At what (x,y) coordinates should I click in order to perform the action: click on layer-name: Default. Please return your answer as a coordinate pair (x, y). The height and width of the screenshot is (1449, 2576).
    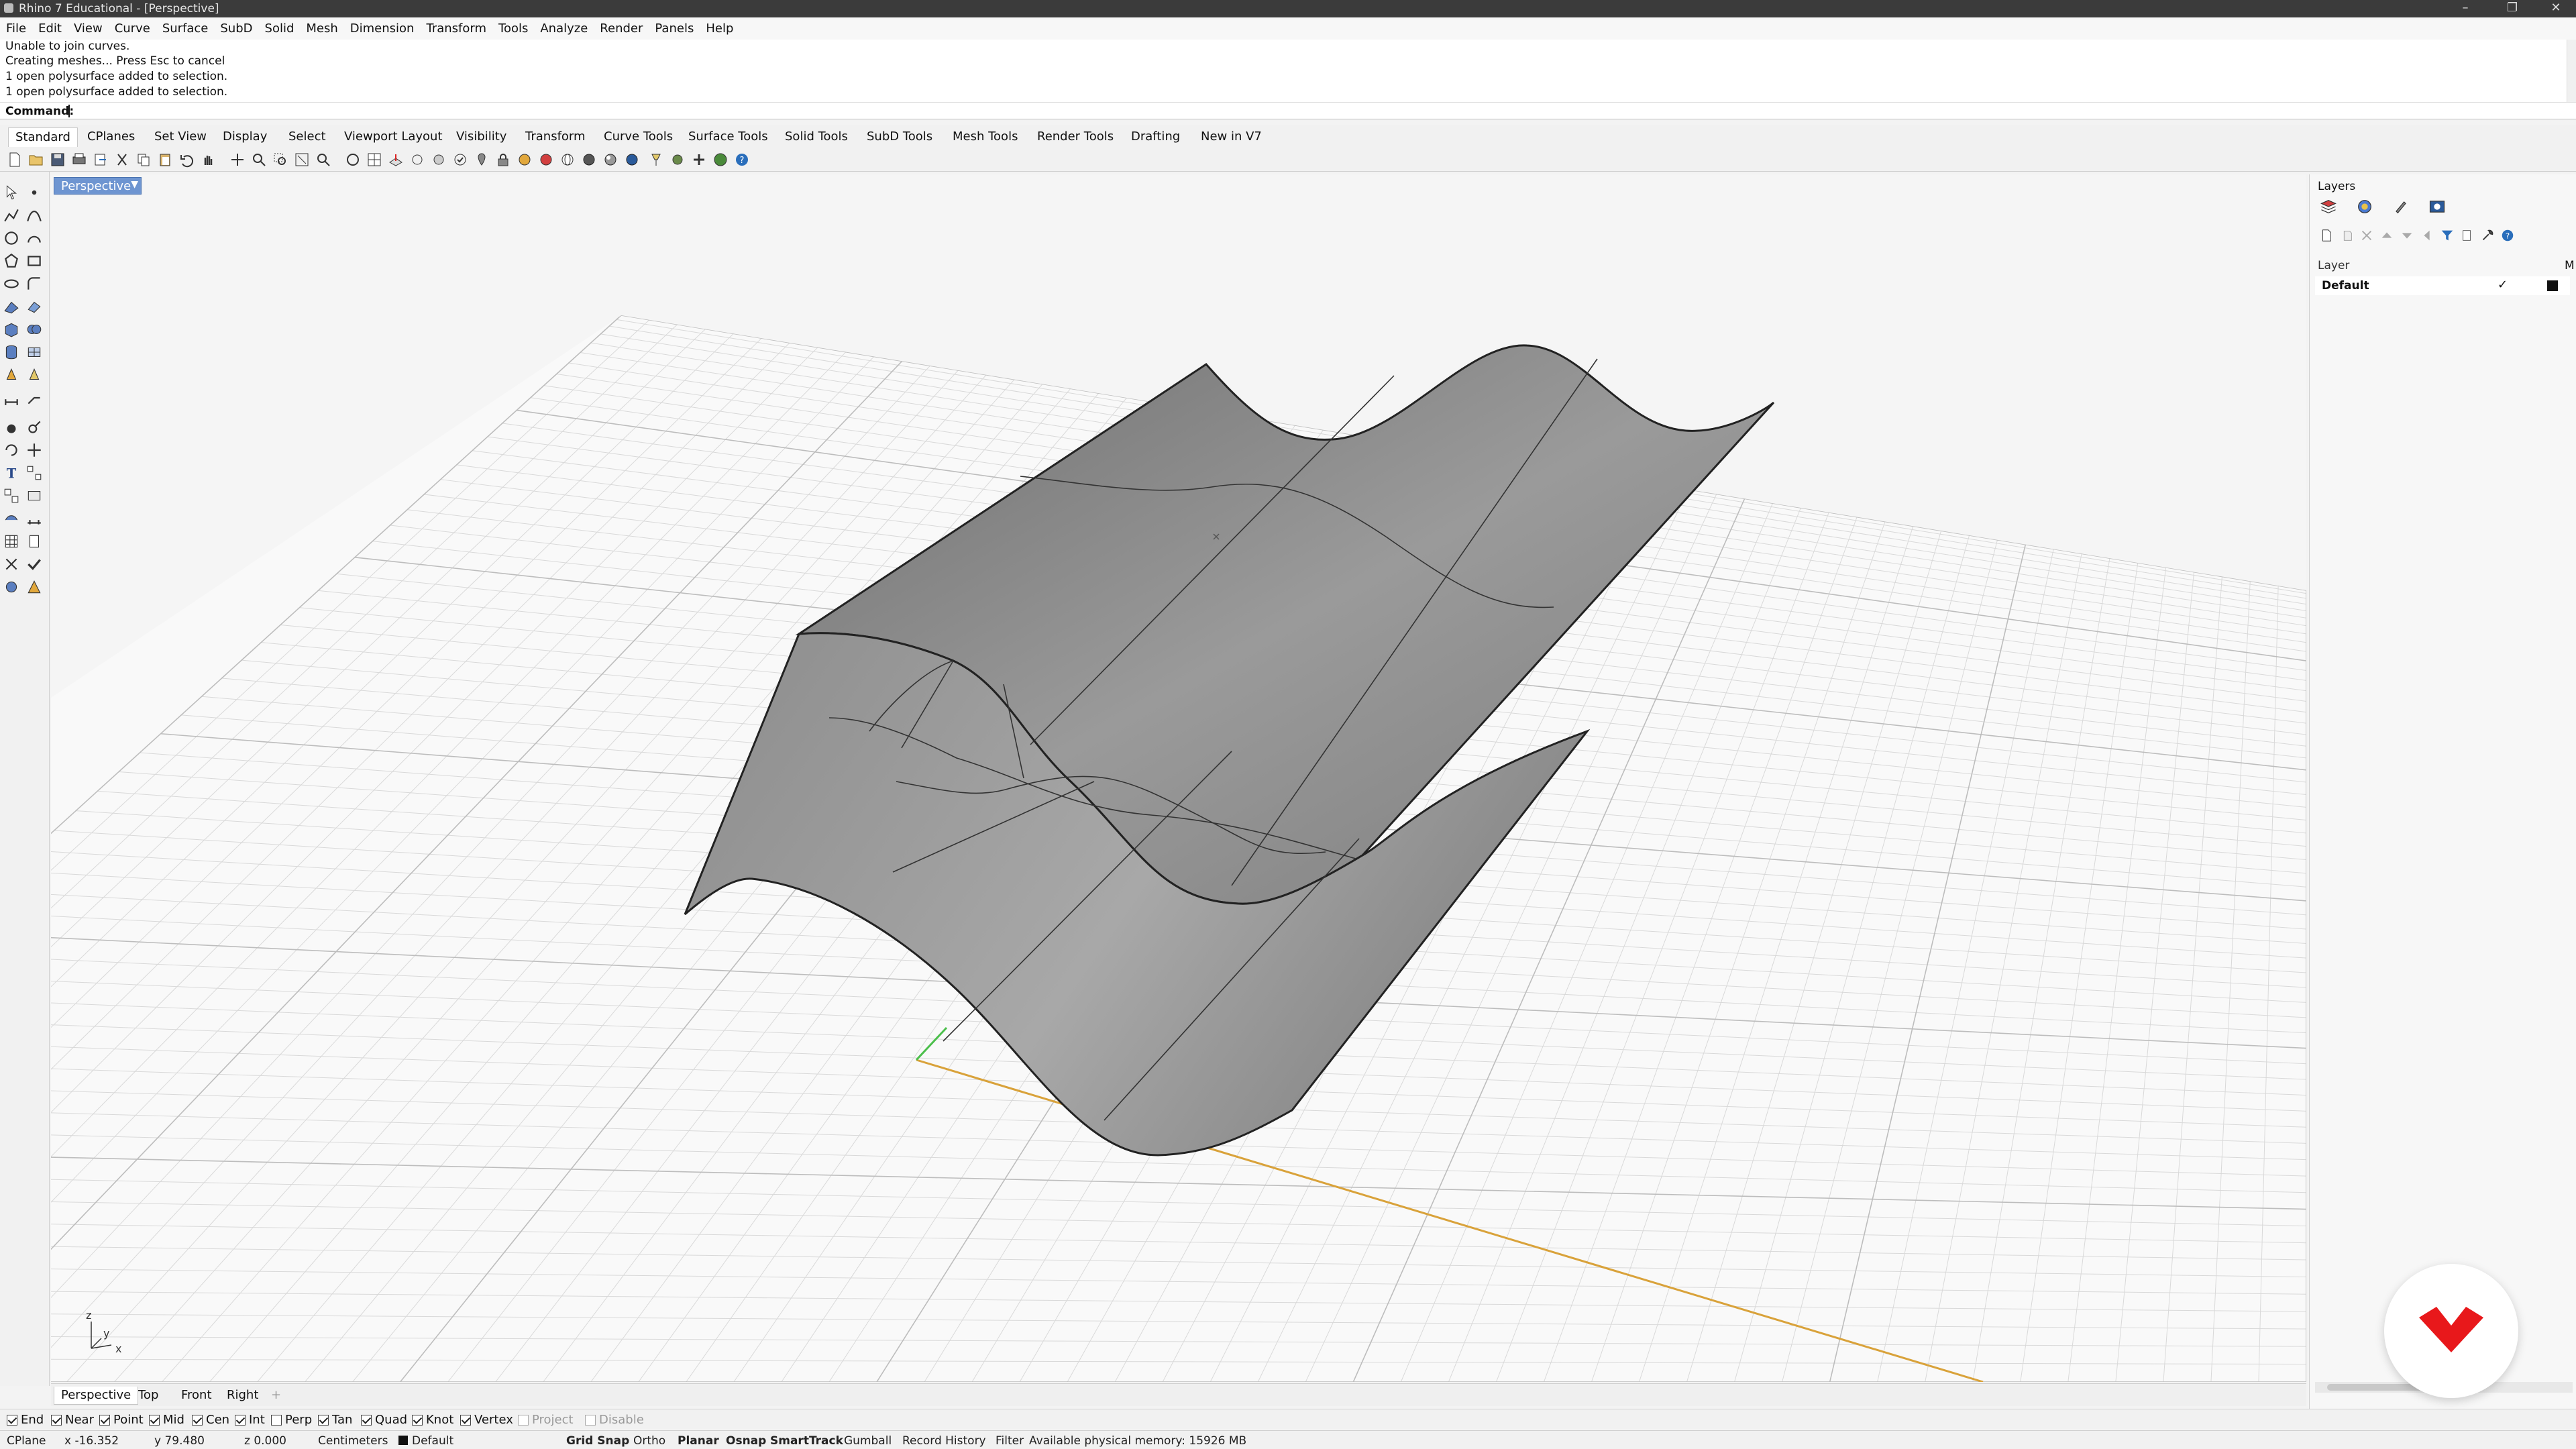
    Looking at the image, I should click on (2345, 285).